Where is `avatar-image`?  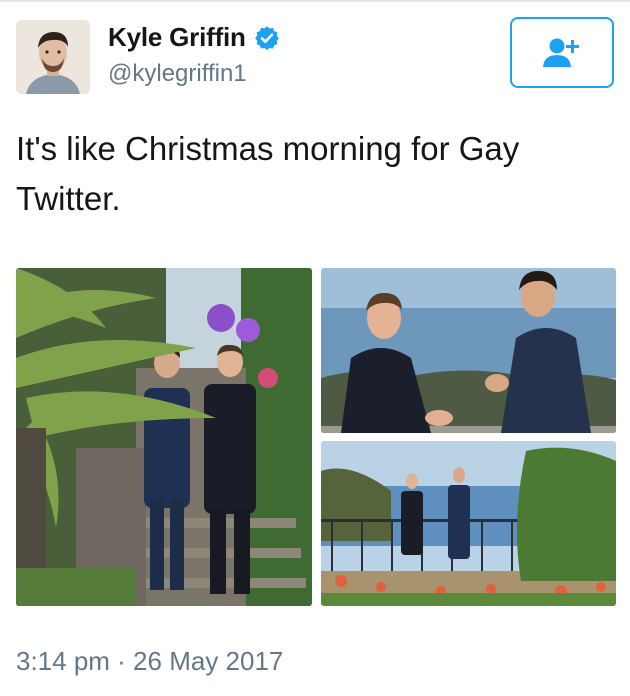 avatar-image is located at coordinates (53, 57).